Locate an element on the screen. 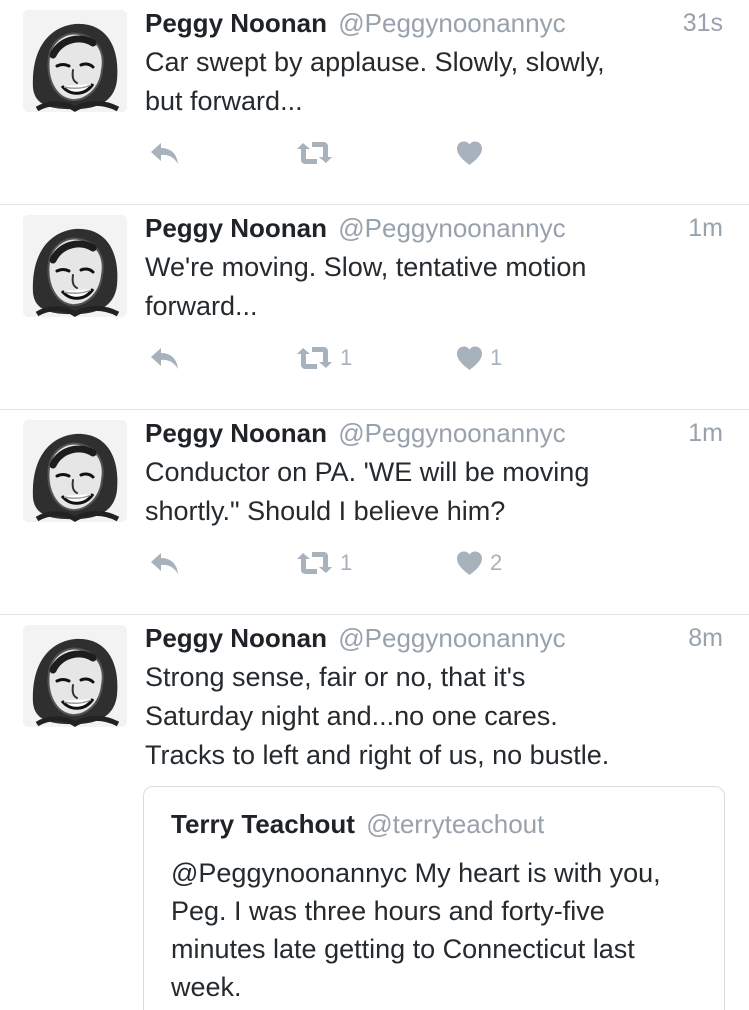 The height and width of the screenshot is (1010, 749). tweet-actions: 1 2 is located at coordinates (355, 563).